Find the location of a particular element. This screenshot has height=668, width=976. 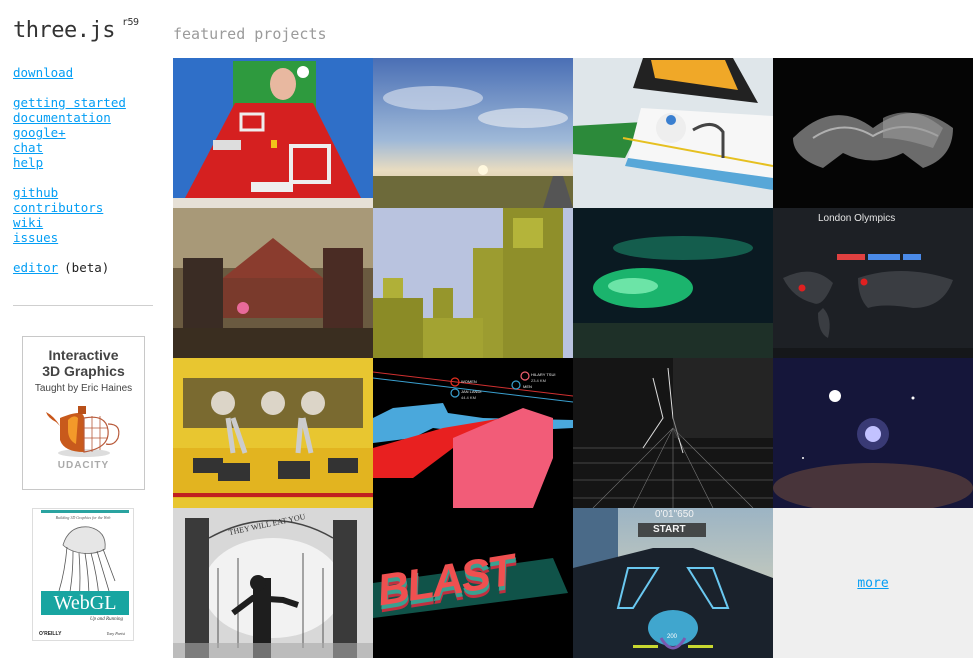

nav-link-download: download is located at coordinates (43, 72).